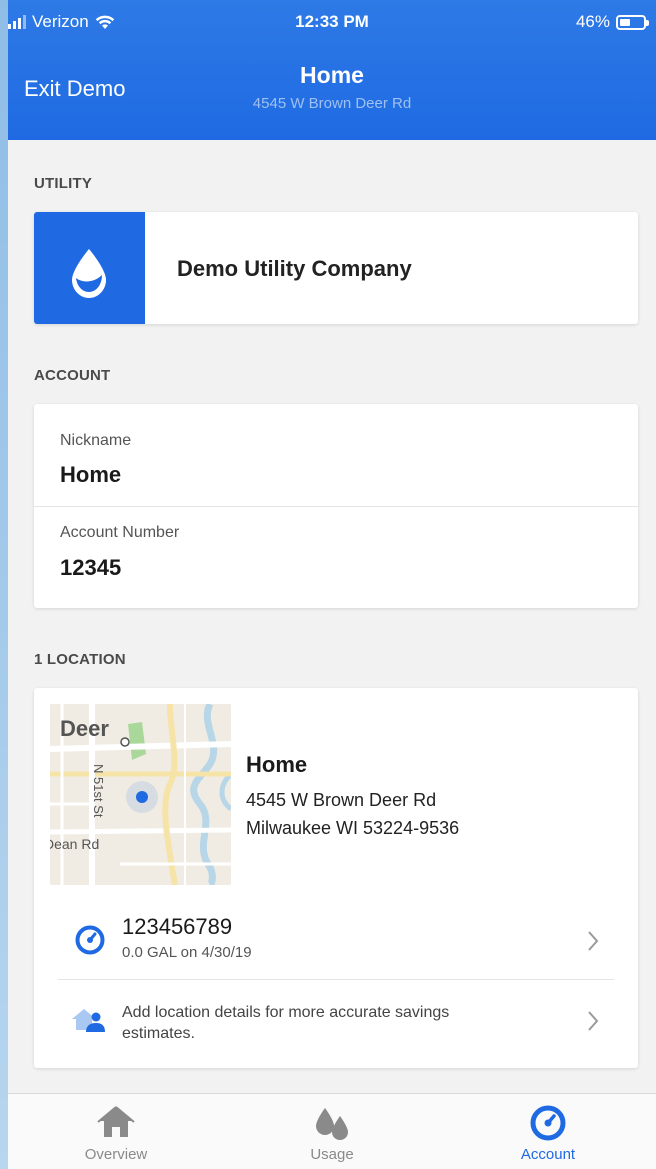 The image size is (656, 1169). What do you see at coordinates (332, 75) in the screenshot?
I see `page-title: Home` at bounding box center [332, 75].